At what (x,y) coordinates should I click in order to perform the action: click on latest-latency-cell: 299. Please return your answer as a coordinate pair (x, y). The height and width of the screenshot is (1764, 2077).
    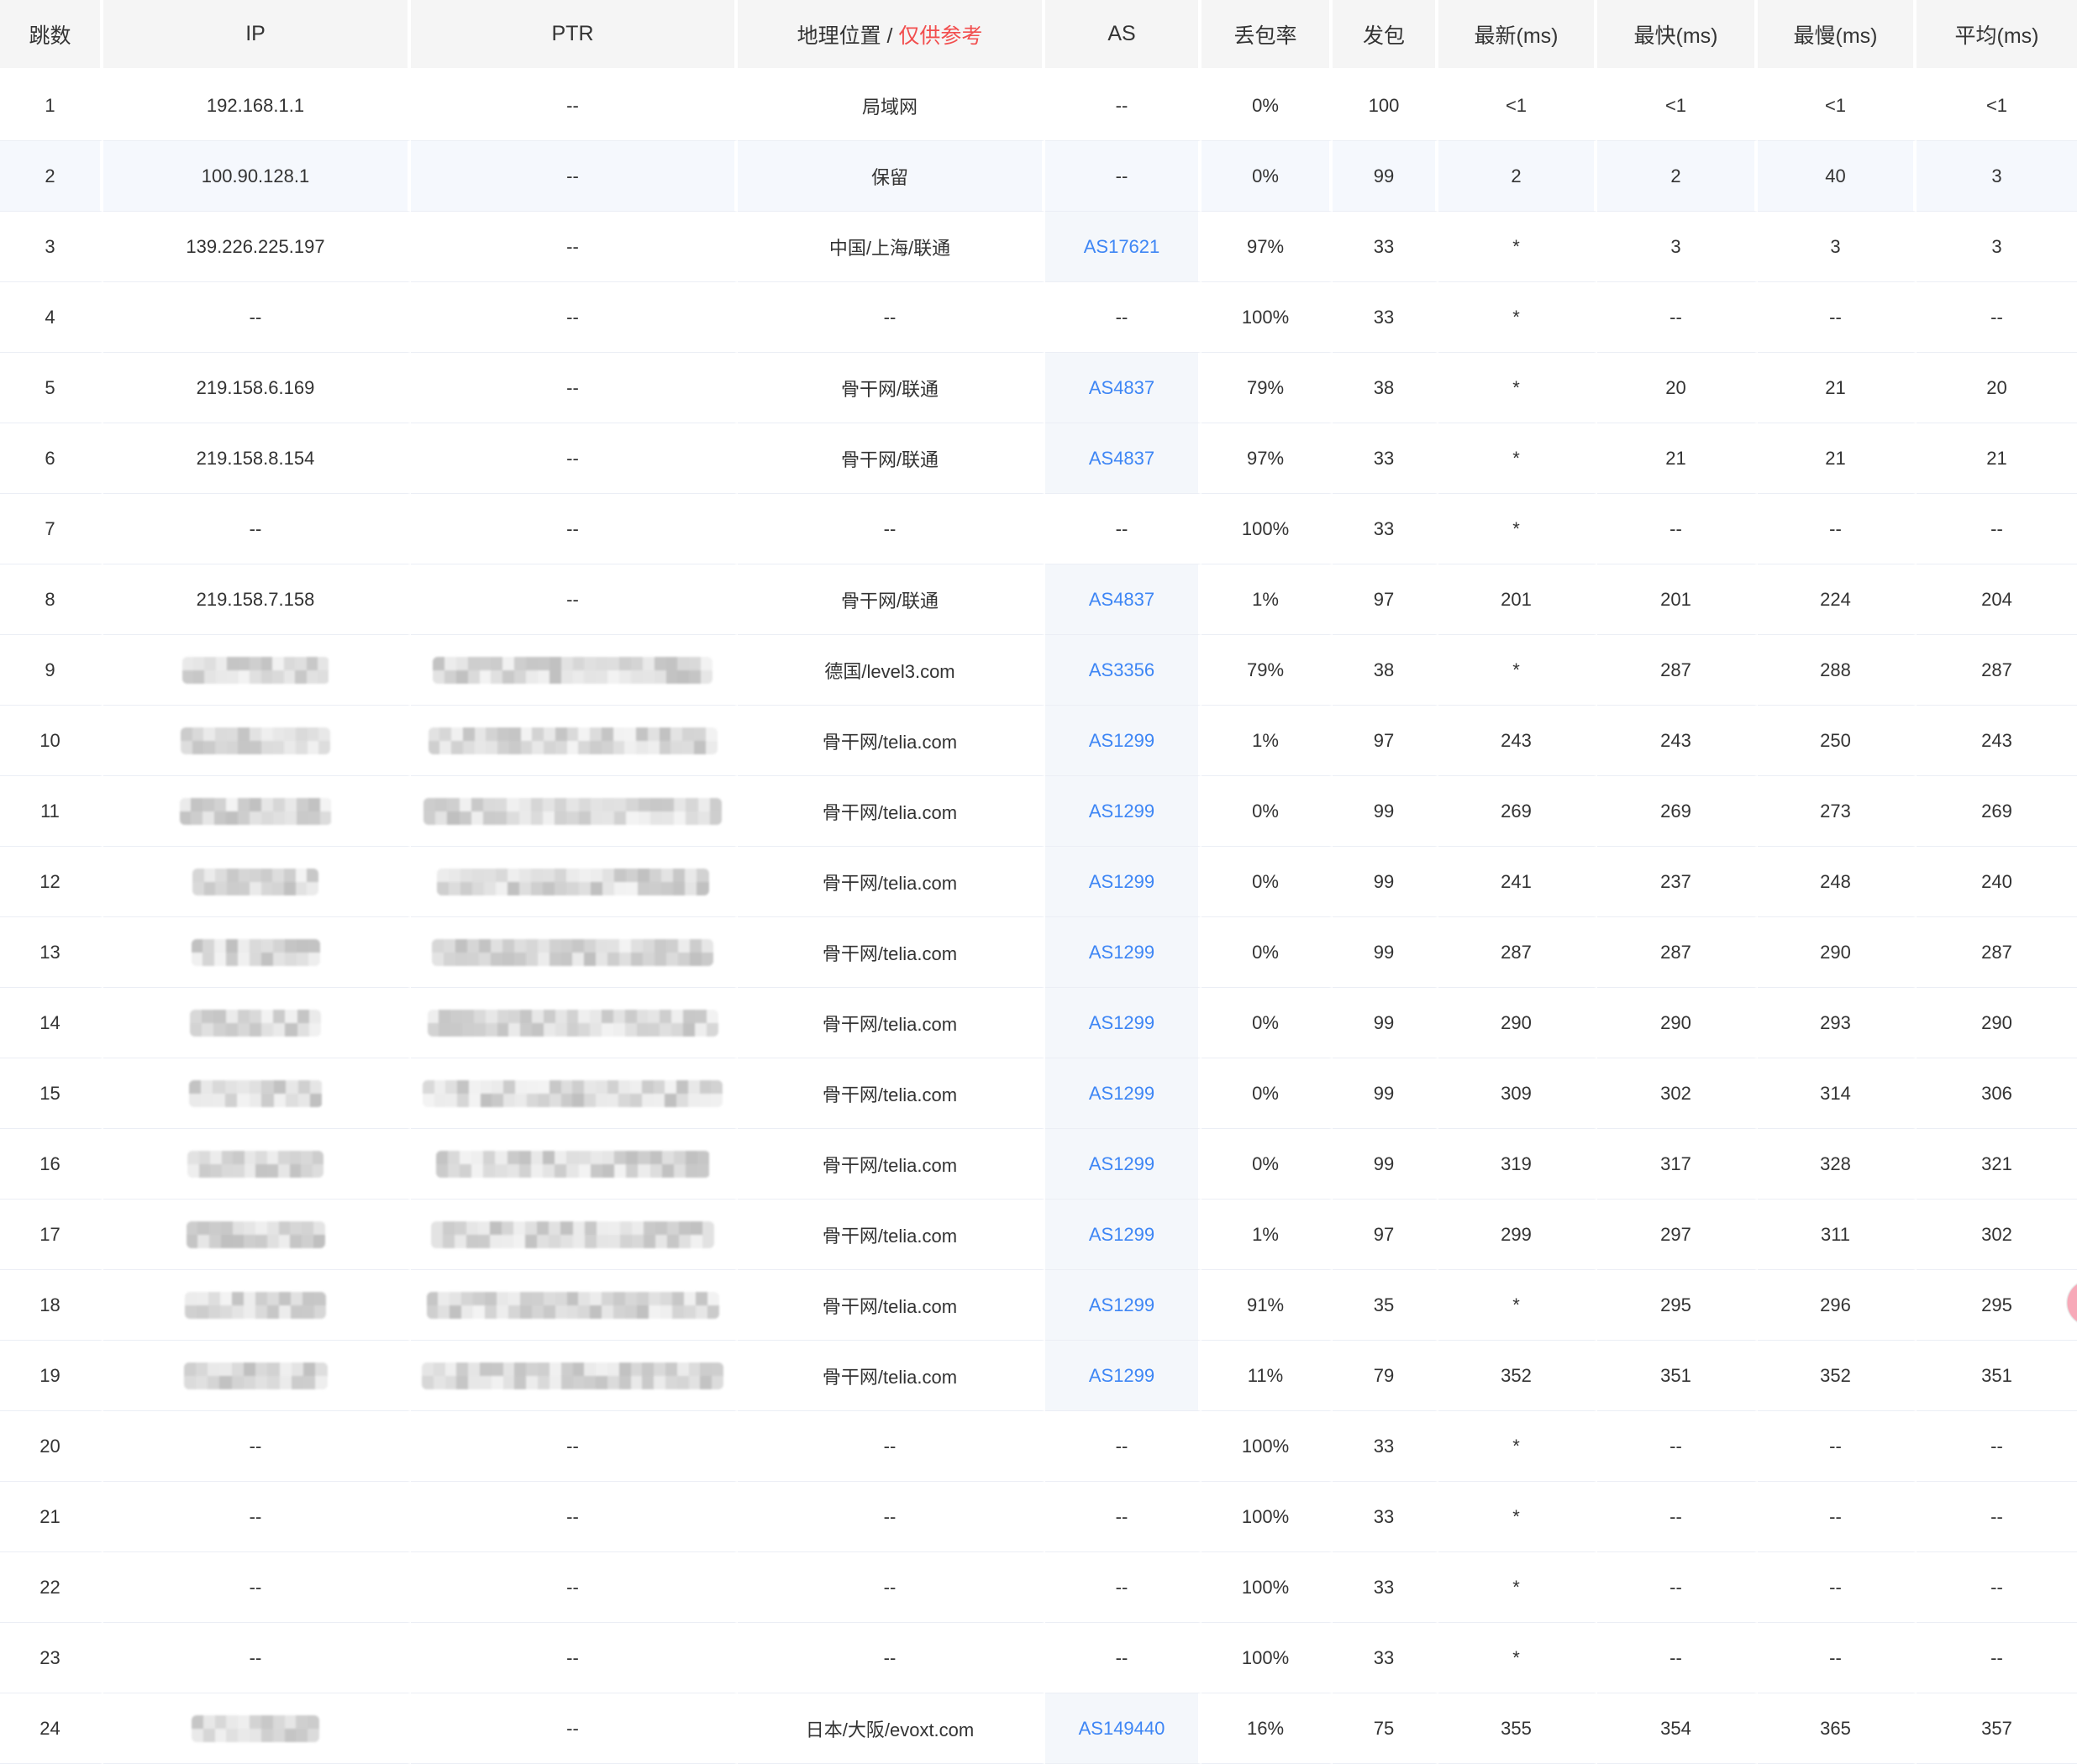
    Looking at the image, I should click on (1518, 1235).